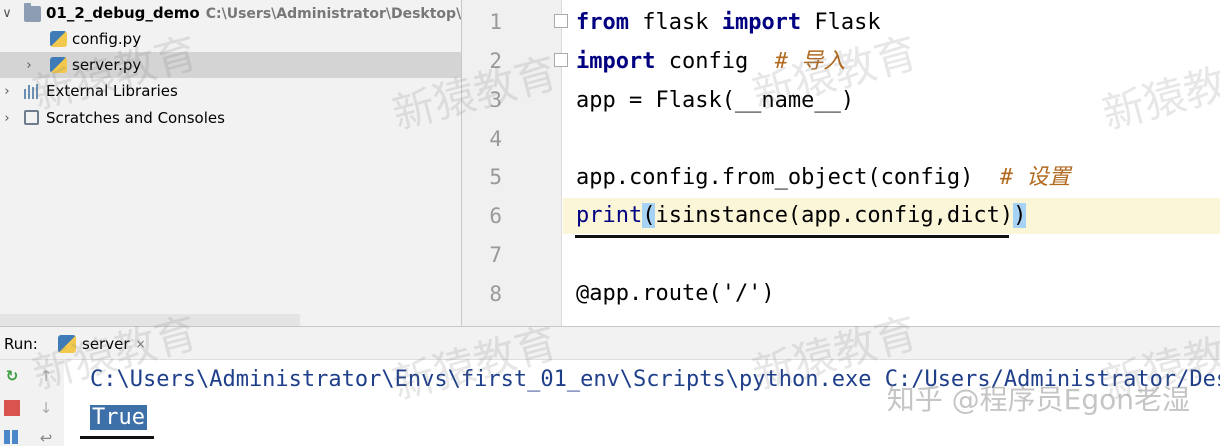  I want to click on stop-icon, so click(12, 408).